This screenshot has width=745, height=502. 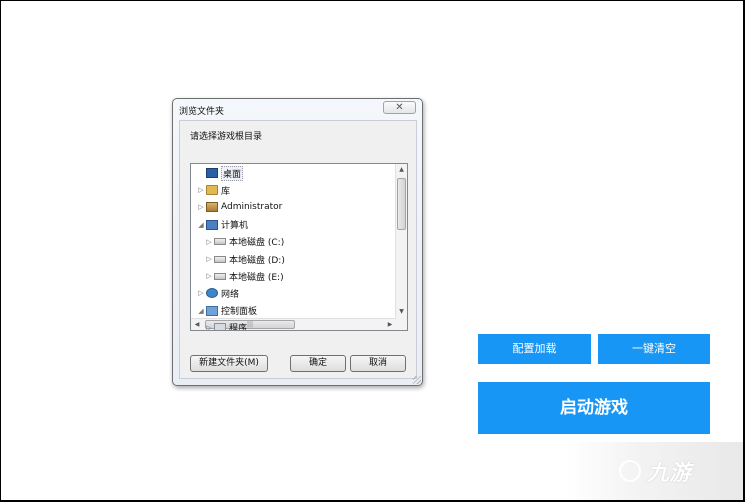 I want to click on library-icon, so click(x=212, y=190).